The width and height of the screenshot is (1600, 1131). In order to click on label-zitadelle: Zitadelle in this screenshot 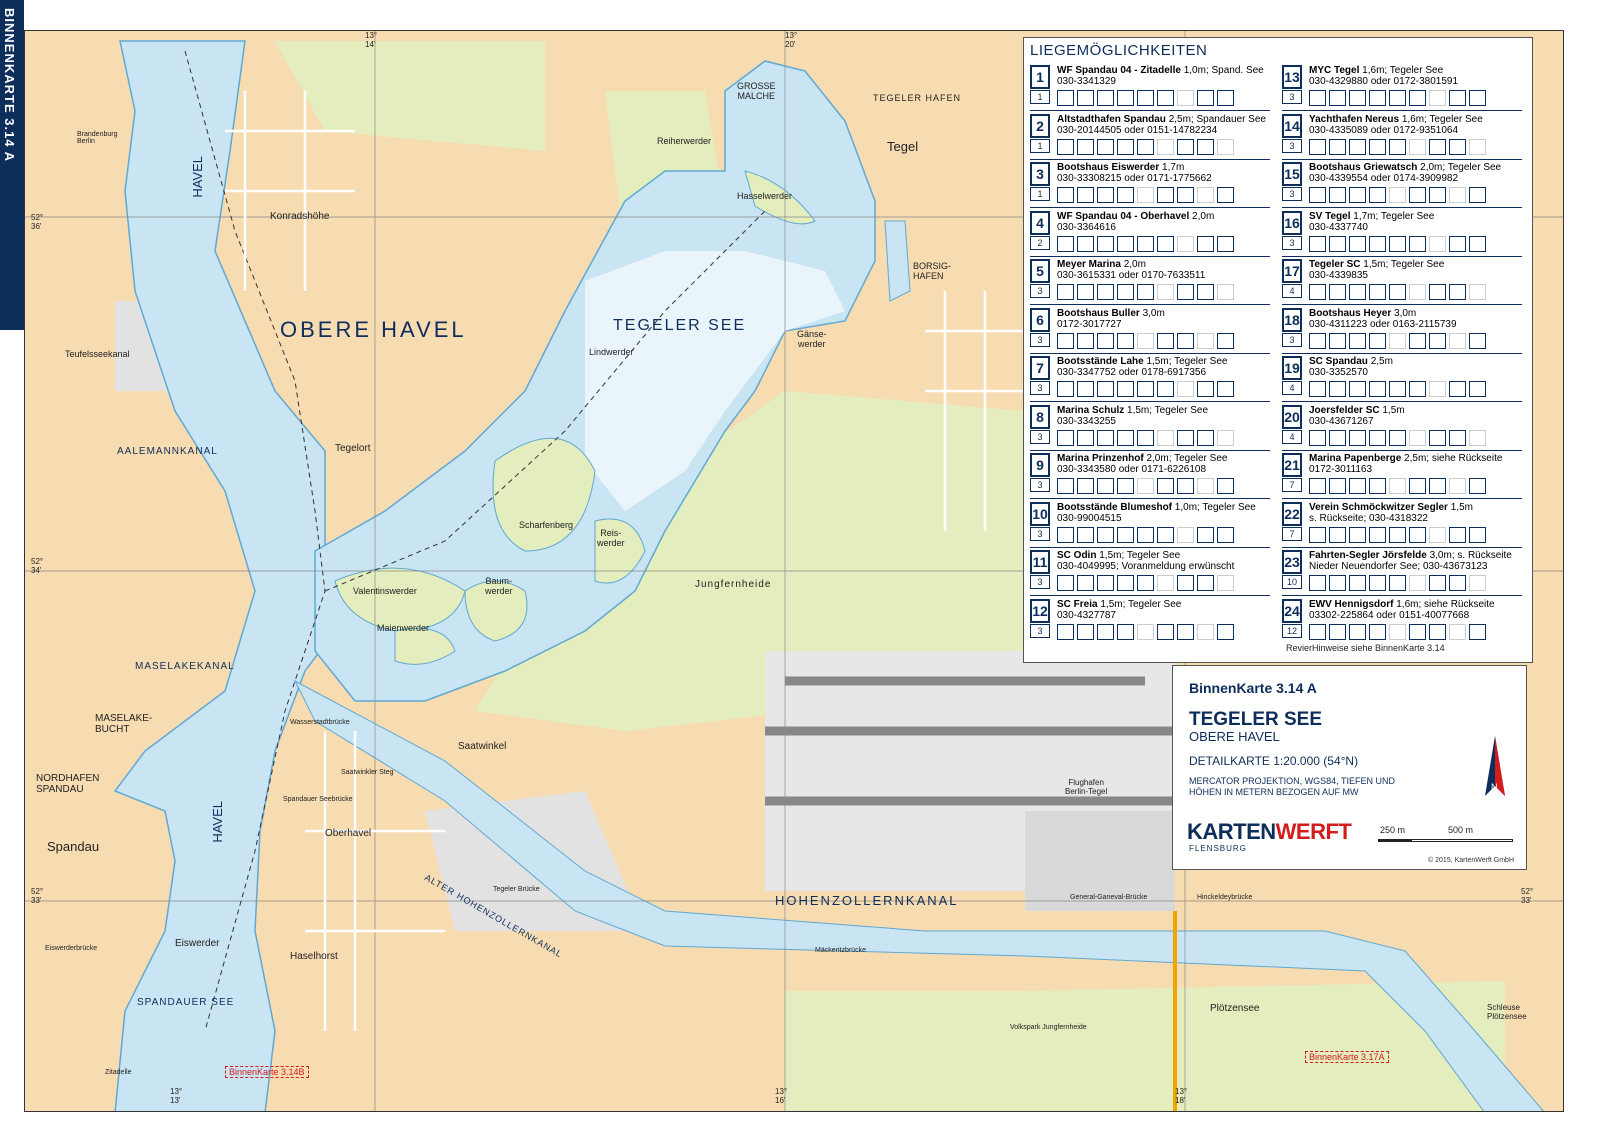, I will do `click(118, 1072)`.